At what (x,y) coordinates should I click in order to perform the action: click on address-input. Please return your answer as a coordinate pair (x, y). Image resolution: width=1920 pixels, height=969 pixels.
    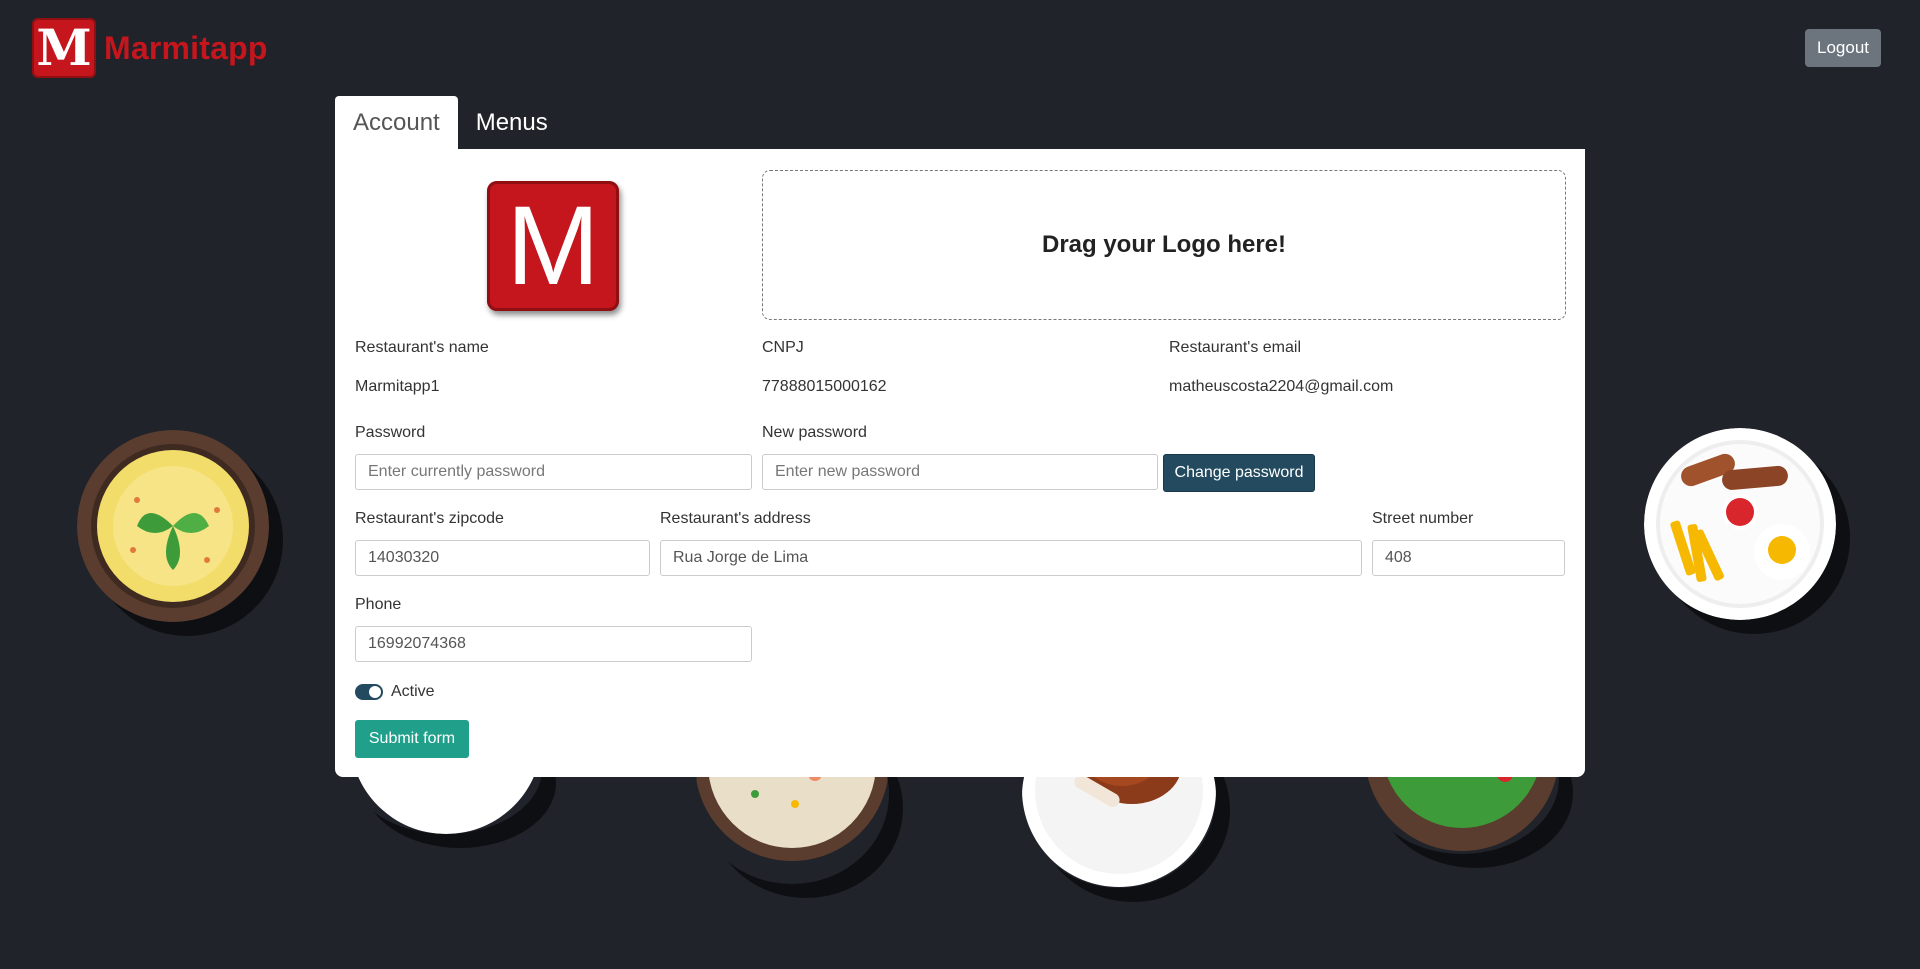
    Looking at the image, I should click on (1011, 558).